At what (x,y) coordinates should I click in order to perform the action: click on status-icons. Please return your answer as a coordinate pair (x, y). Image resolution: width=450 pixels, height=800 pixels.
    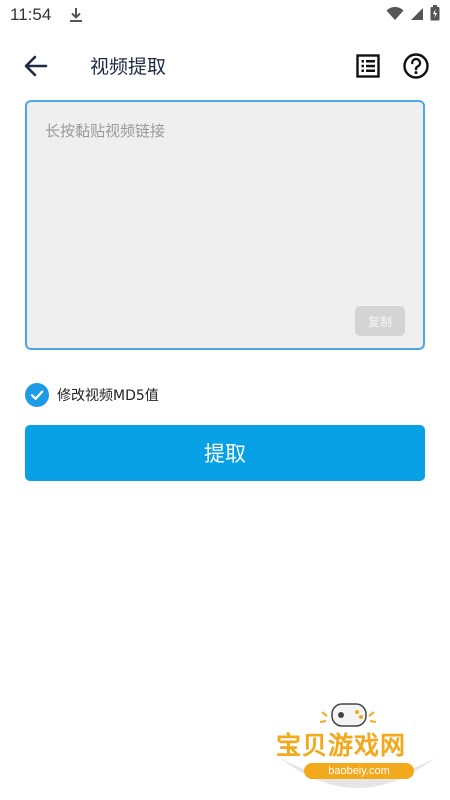
    Looking at the image, I should click on (413, 15).